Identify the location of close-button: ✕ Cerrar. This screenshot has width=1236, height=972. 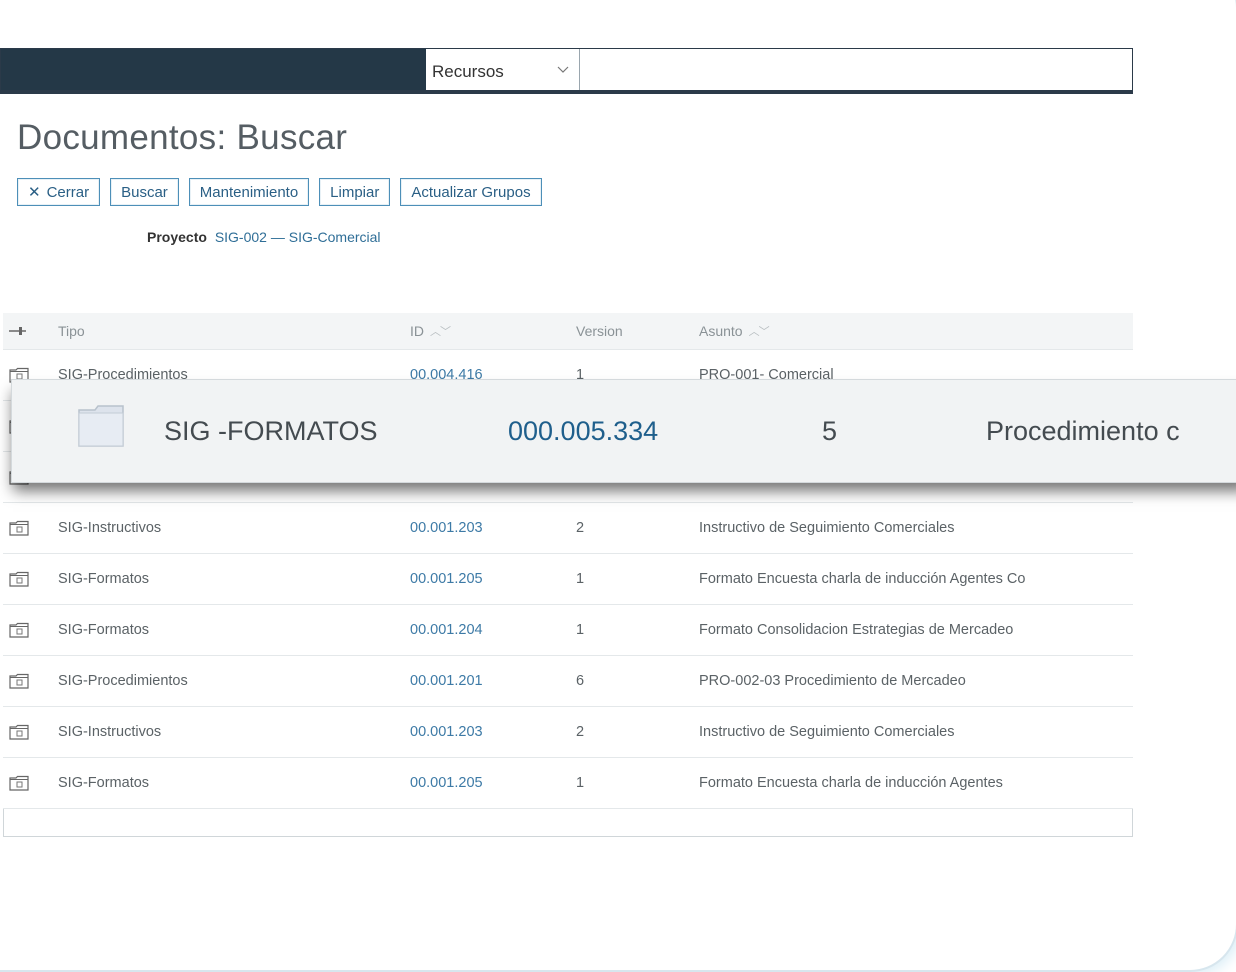
(59, 192).